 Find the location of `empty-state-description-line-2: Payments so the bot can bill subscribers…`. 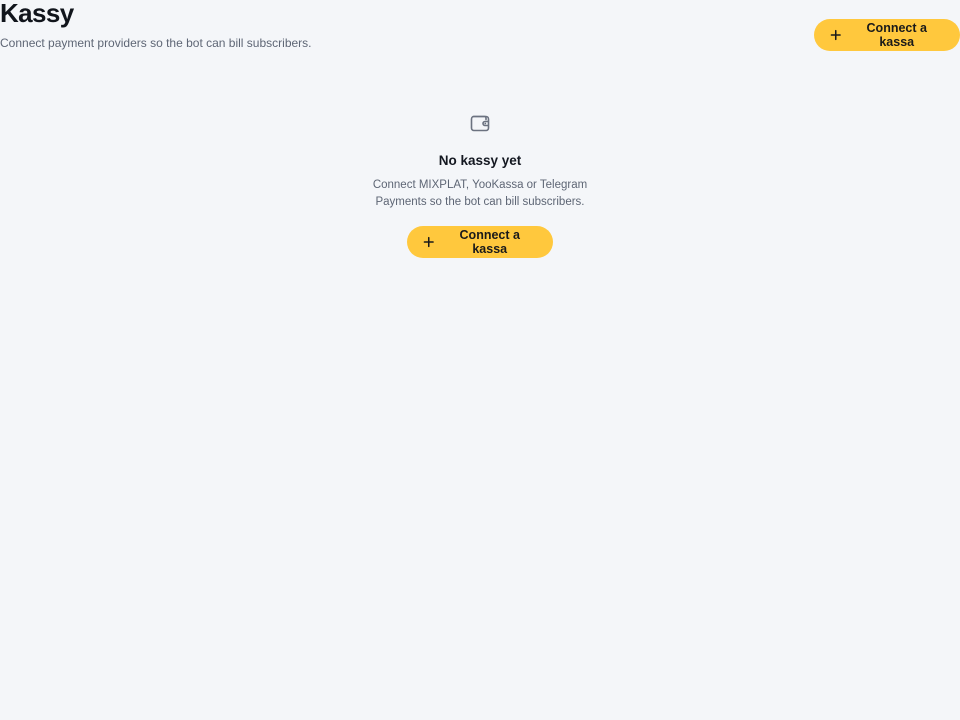

empty-state-description-line-2: Payments so the bot can bill subscribers… is located at coordinates (480, 201).